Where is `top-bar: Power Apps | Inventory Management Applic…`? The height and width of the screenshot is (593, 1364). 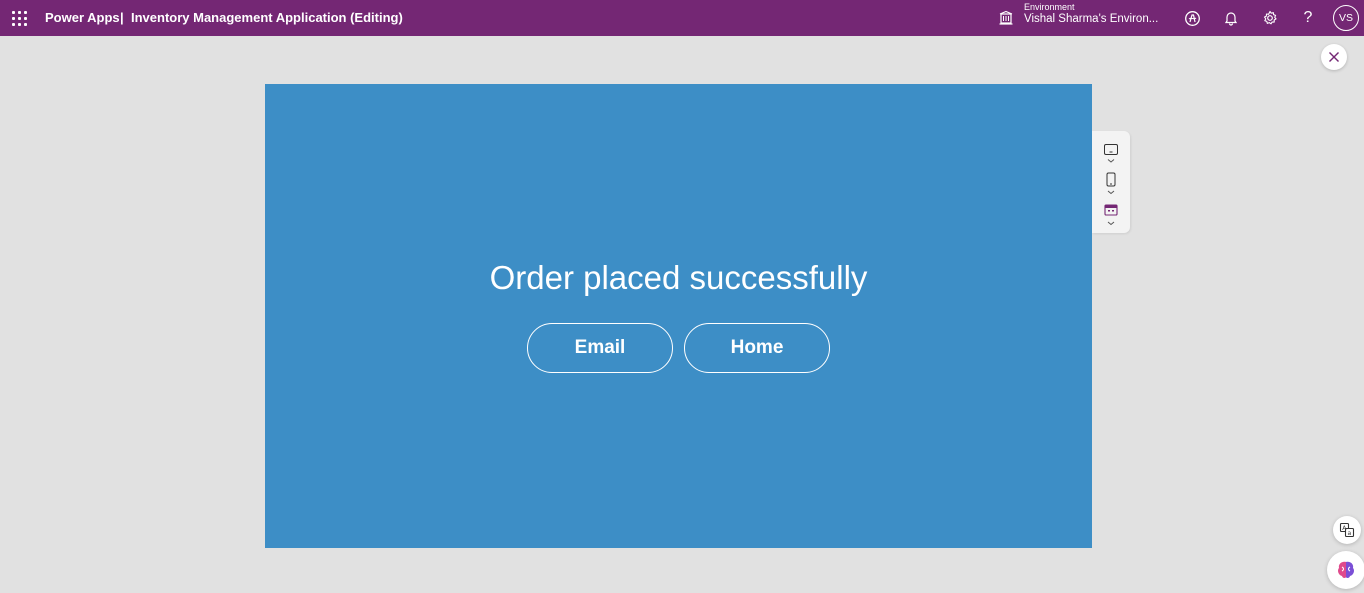
top-bar: Power Apps | Inventory Management Applic… is located at coordinates (682, 18).